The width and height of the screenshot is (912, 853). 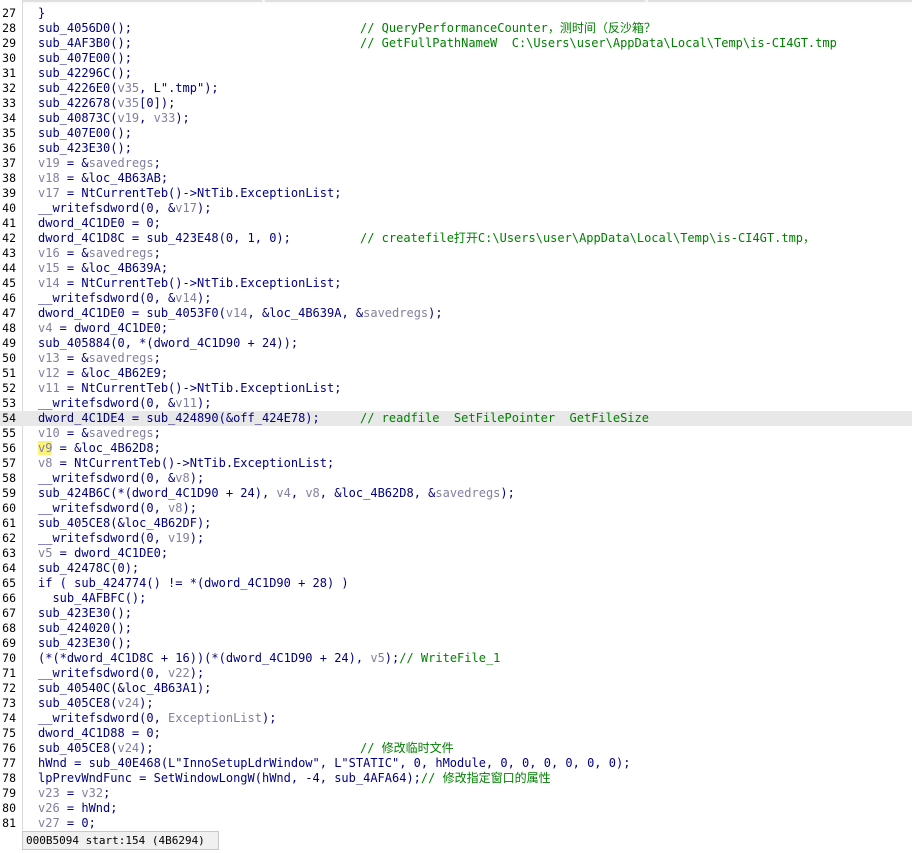 I want to click on code-text: }, so click(x=41, y=13).